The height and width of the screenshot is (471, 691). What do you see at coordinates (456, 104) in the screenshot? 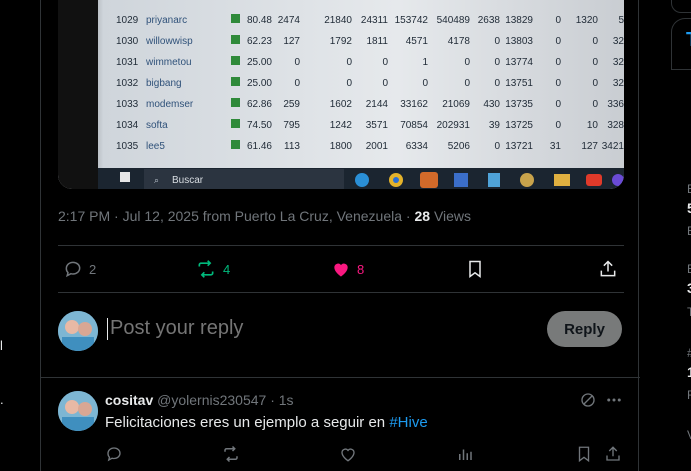
I see `sheet-cell-e: 21069` at bounding box center [456, 104].